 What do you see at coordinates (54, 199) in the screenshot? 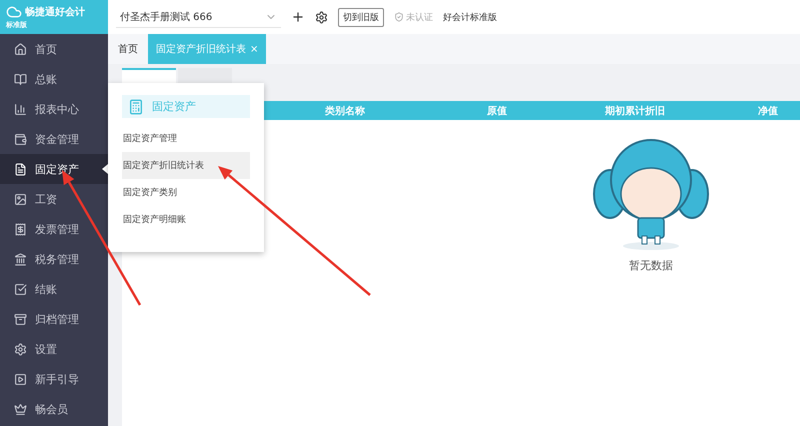
I see `sidebar-item: 工资` at bounding box center [54, 199].